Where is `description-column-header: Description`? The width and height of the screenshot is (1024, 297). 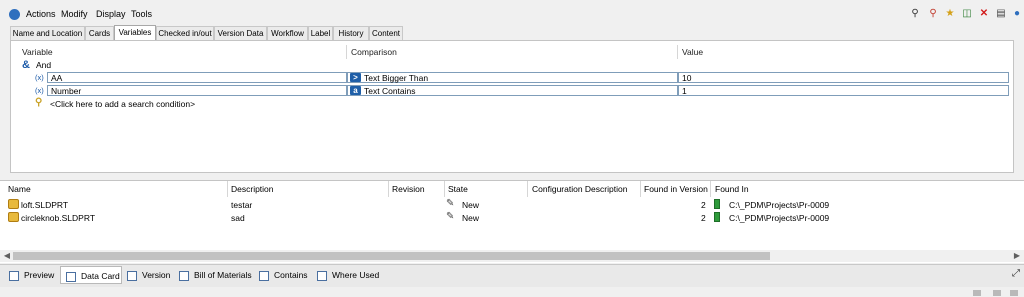 description-column-header: Description is located at coordinates (252, 189).